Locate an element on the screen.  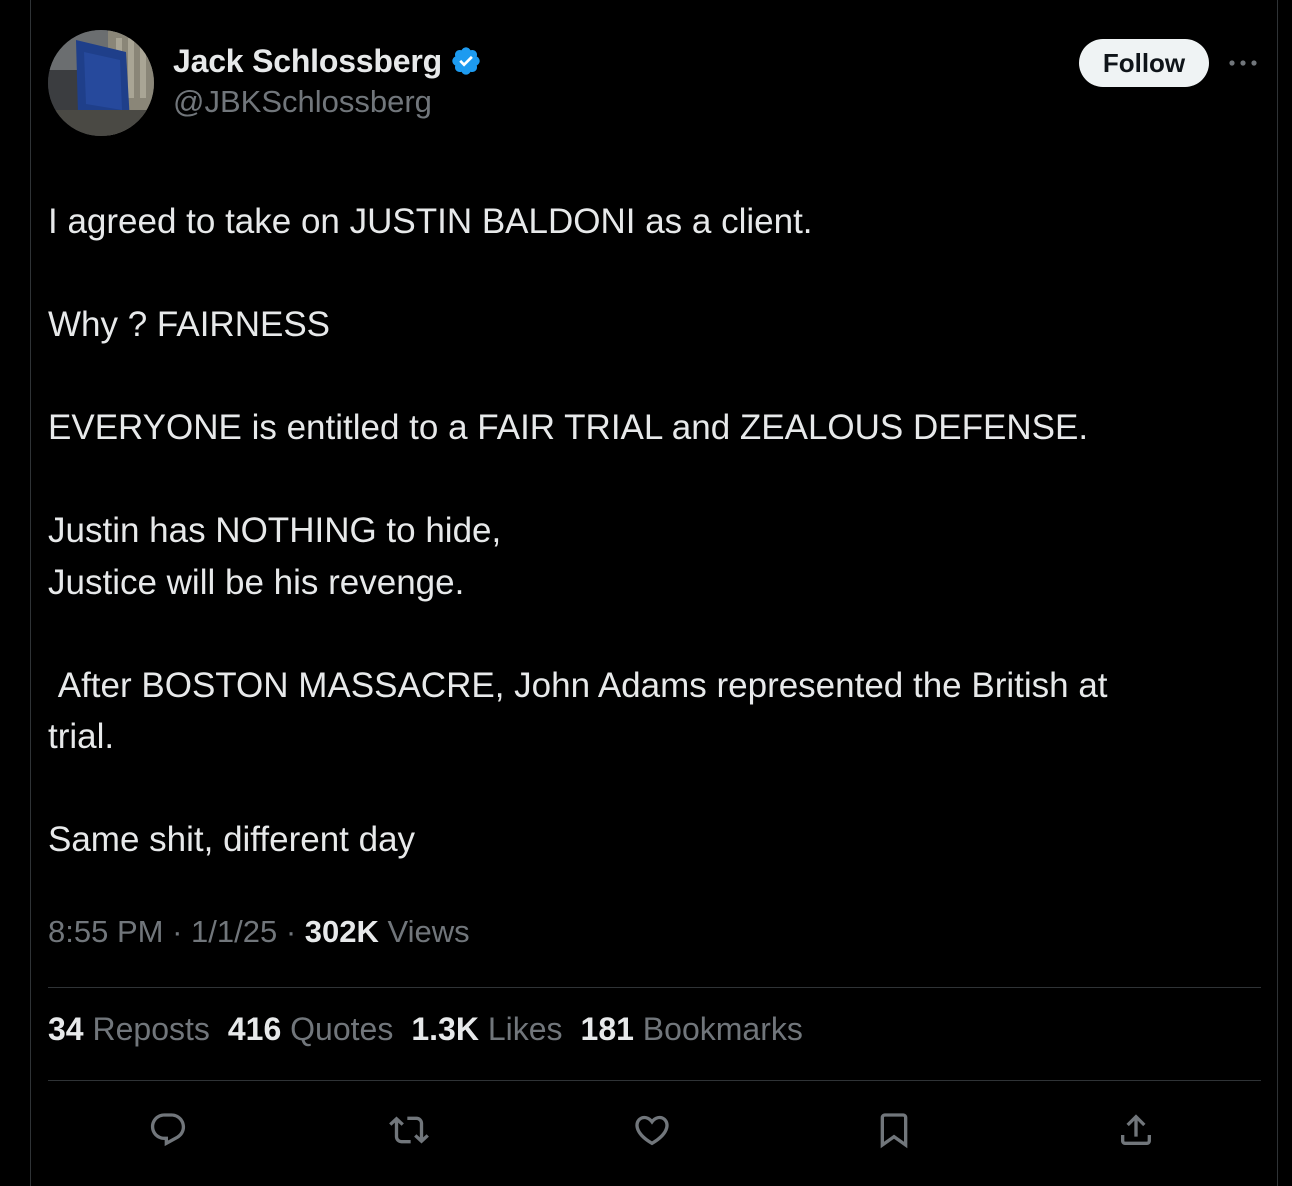
bookmarks-stat: 181 Bookmarks is located at coordinates (692, 1029).